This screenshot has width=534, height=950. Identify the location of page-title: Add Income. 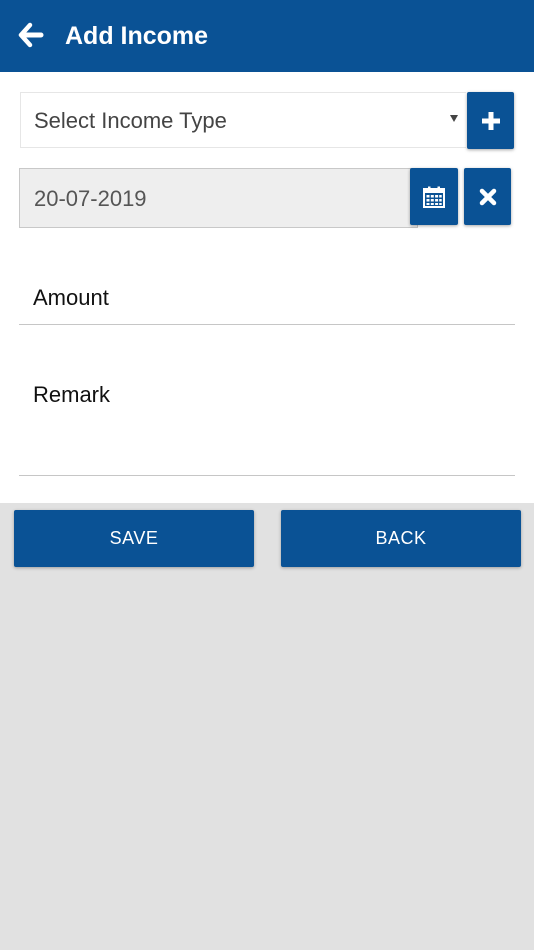
(137, 36).